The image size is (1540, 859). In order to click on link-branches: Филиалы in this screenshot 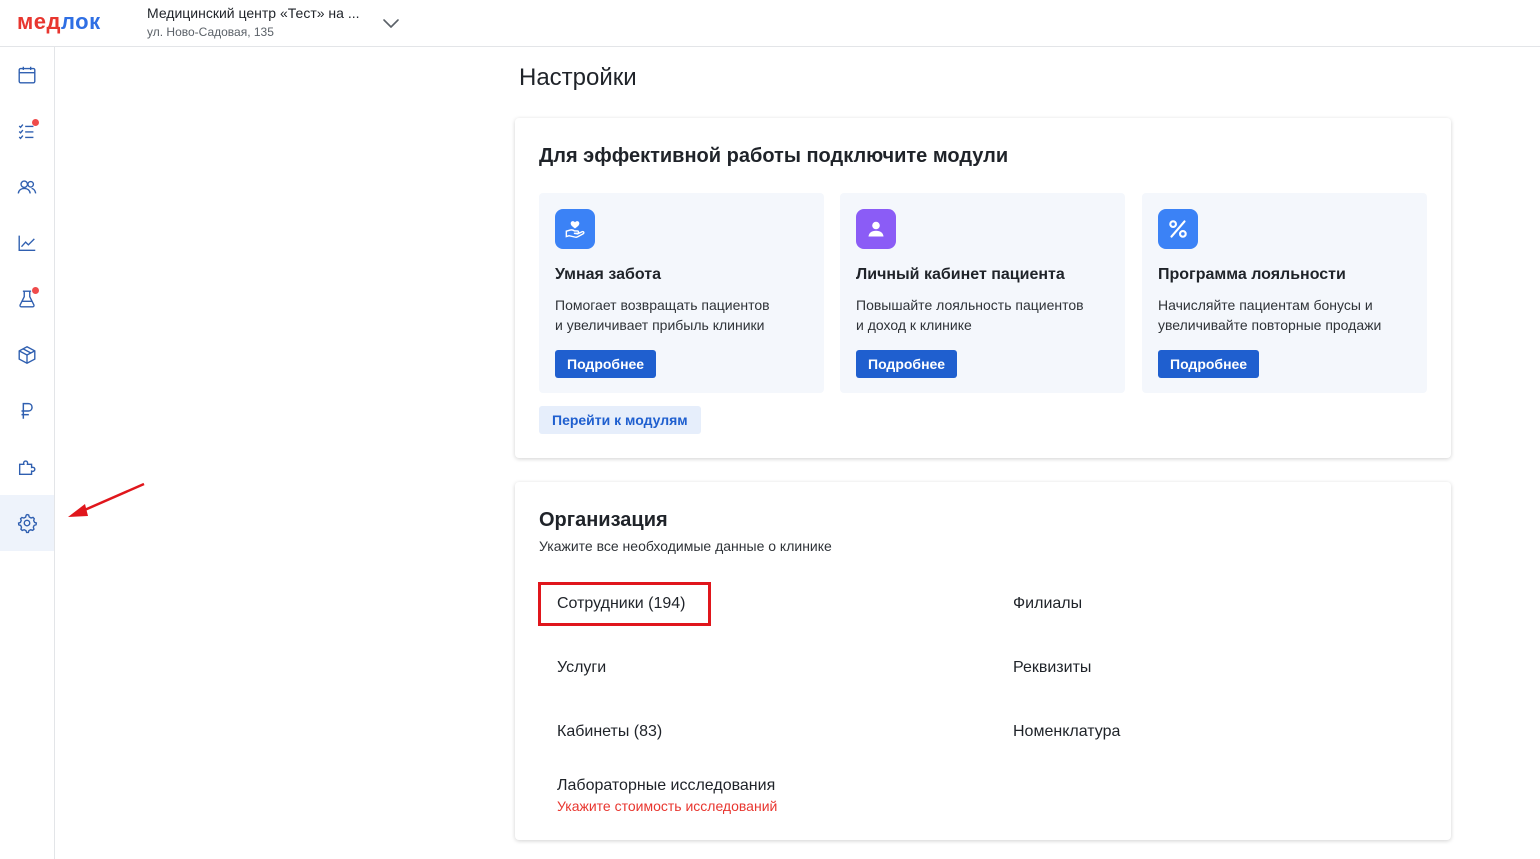, I will do `click(1047, 604)`.